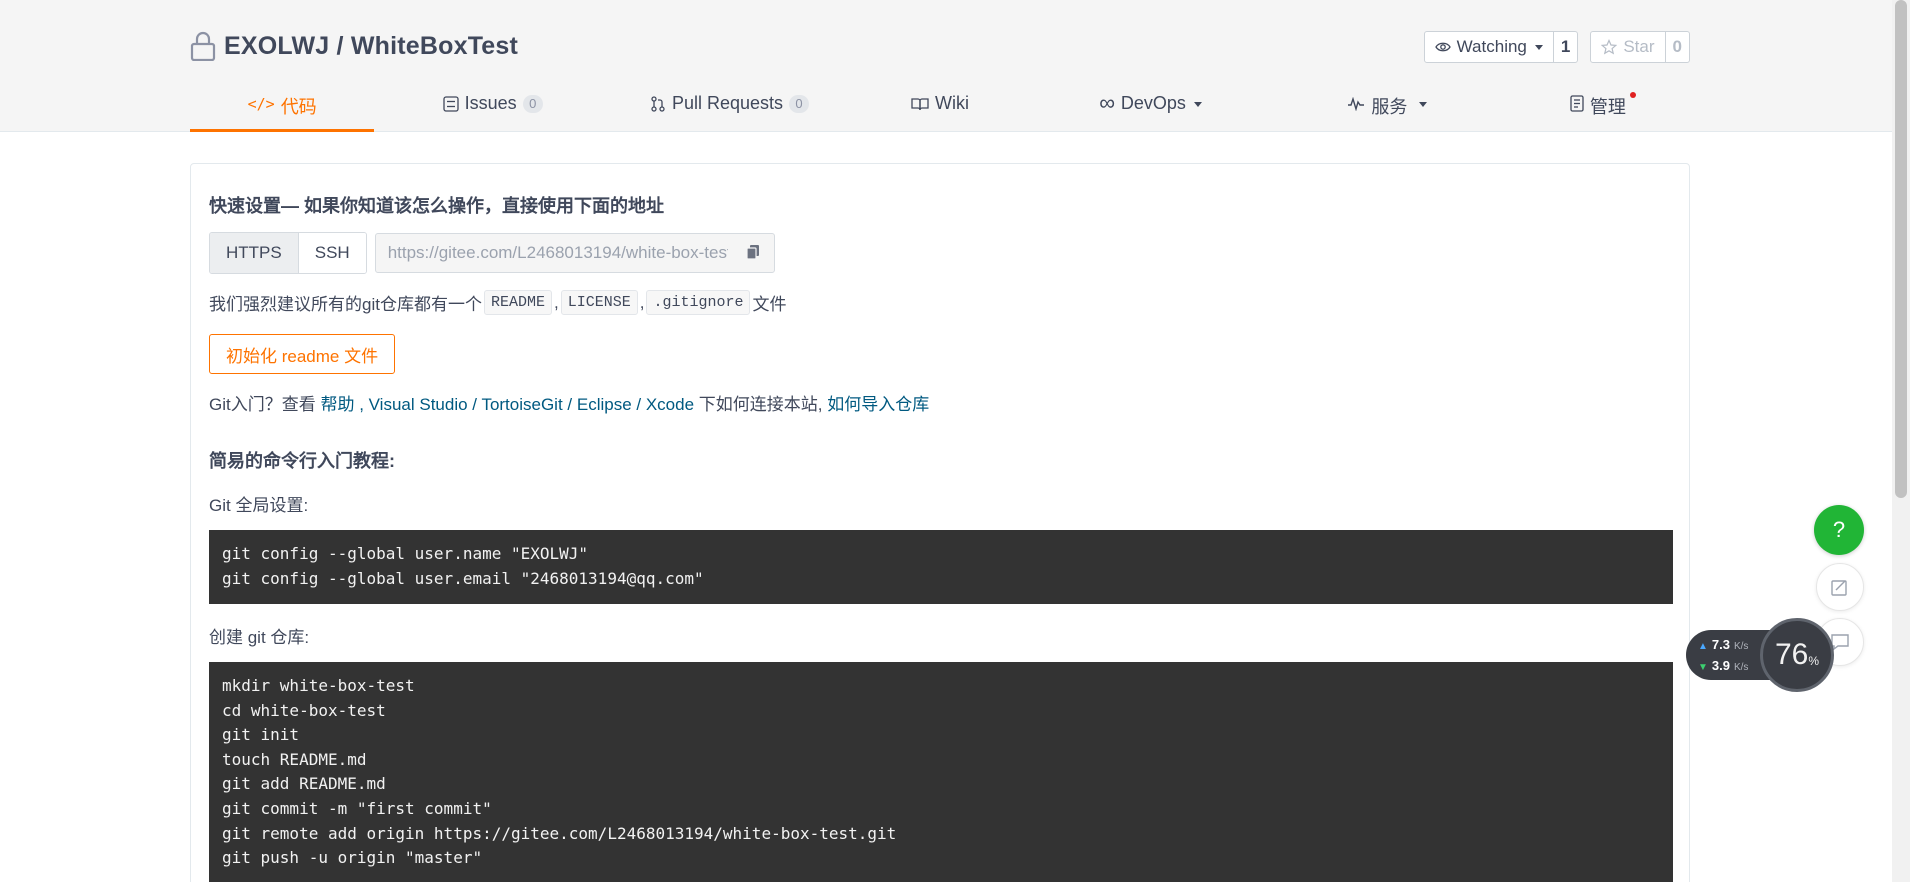  I want to click on star-label: Star, so click(1639, 46).